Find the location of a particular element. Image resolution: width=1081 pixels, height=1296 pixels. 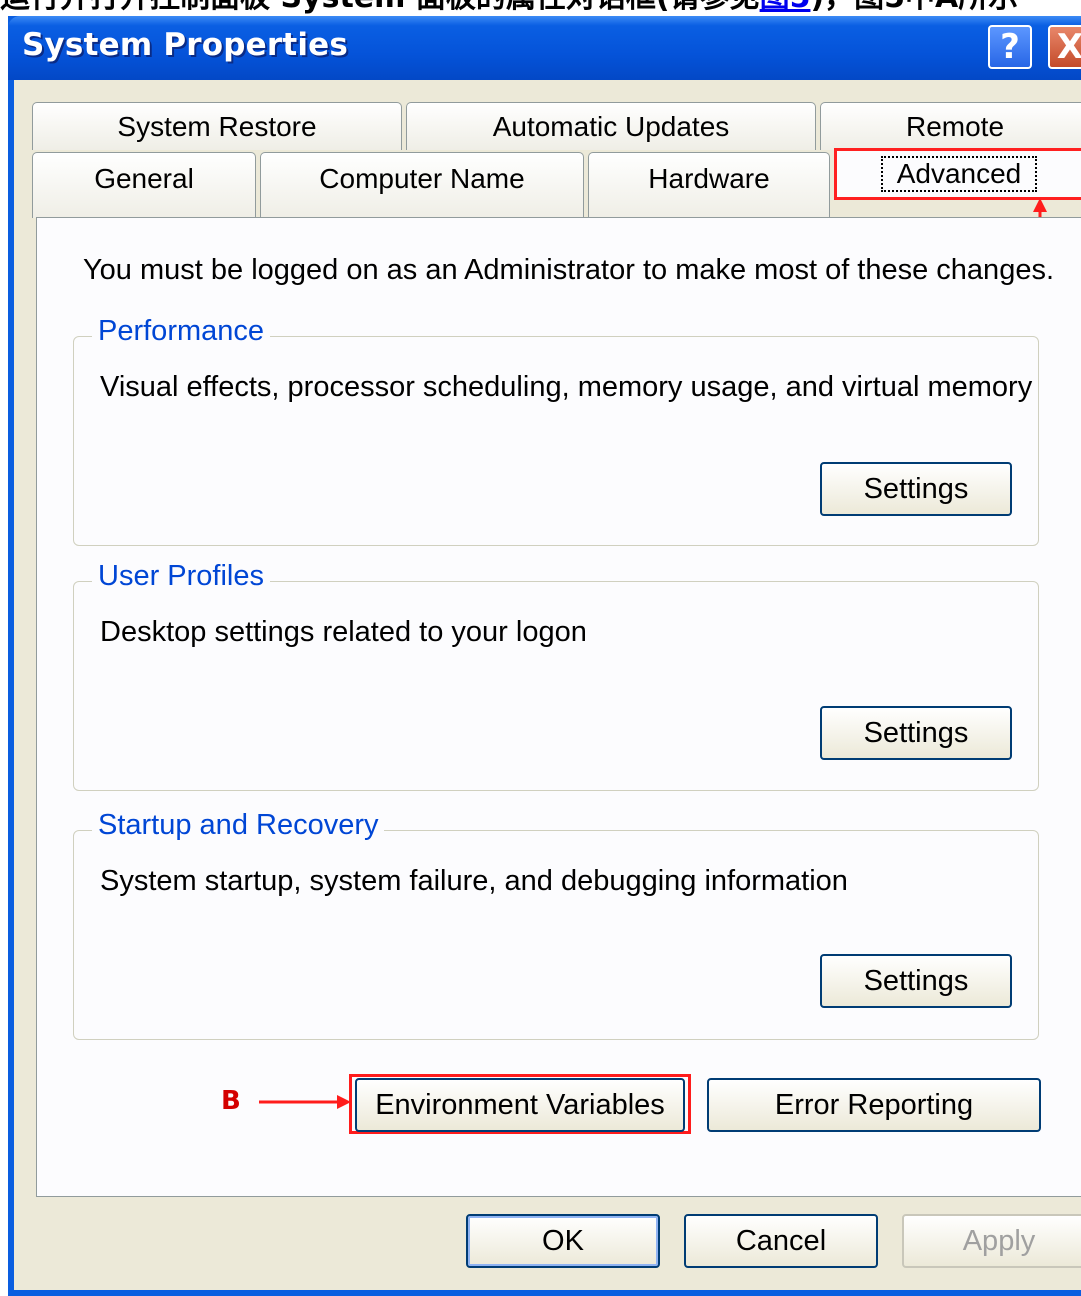

help-button: ? is located at coordinates (1010, 47).